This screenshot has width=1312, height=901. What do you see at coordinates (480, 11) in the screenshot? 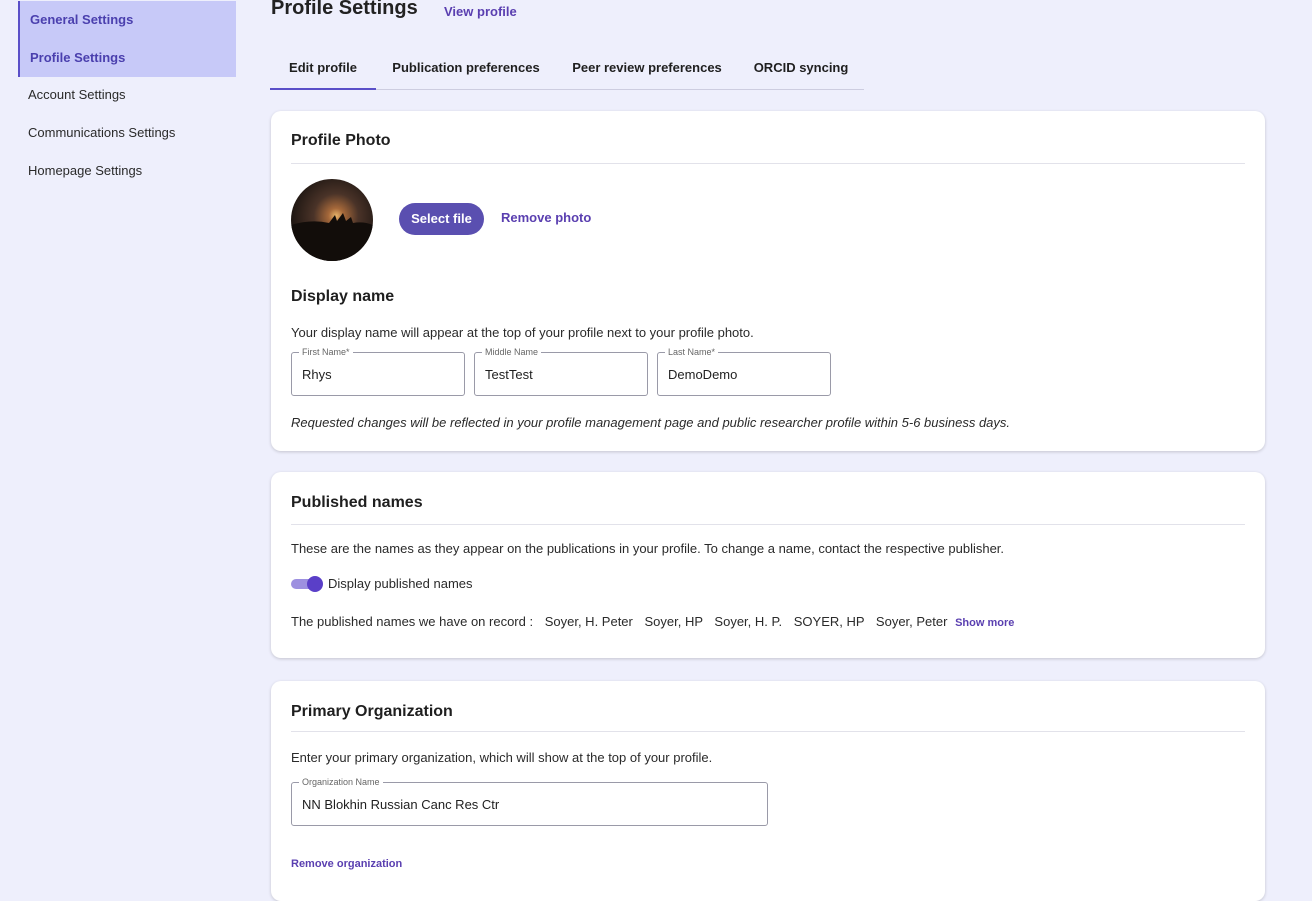
I see `view-profile-link: View profile` at bounding box center [480, 11].